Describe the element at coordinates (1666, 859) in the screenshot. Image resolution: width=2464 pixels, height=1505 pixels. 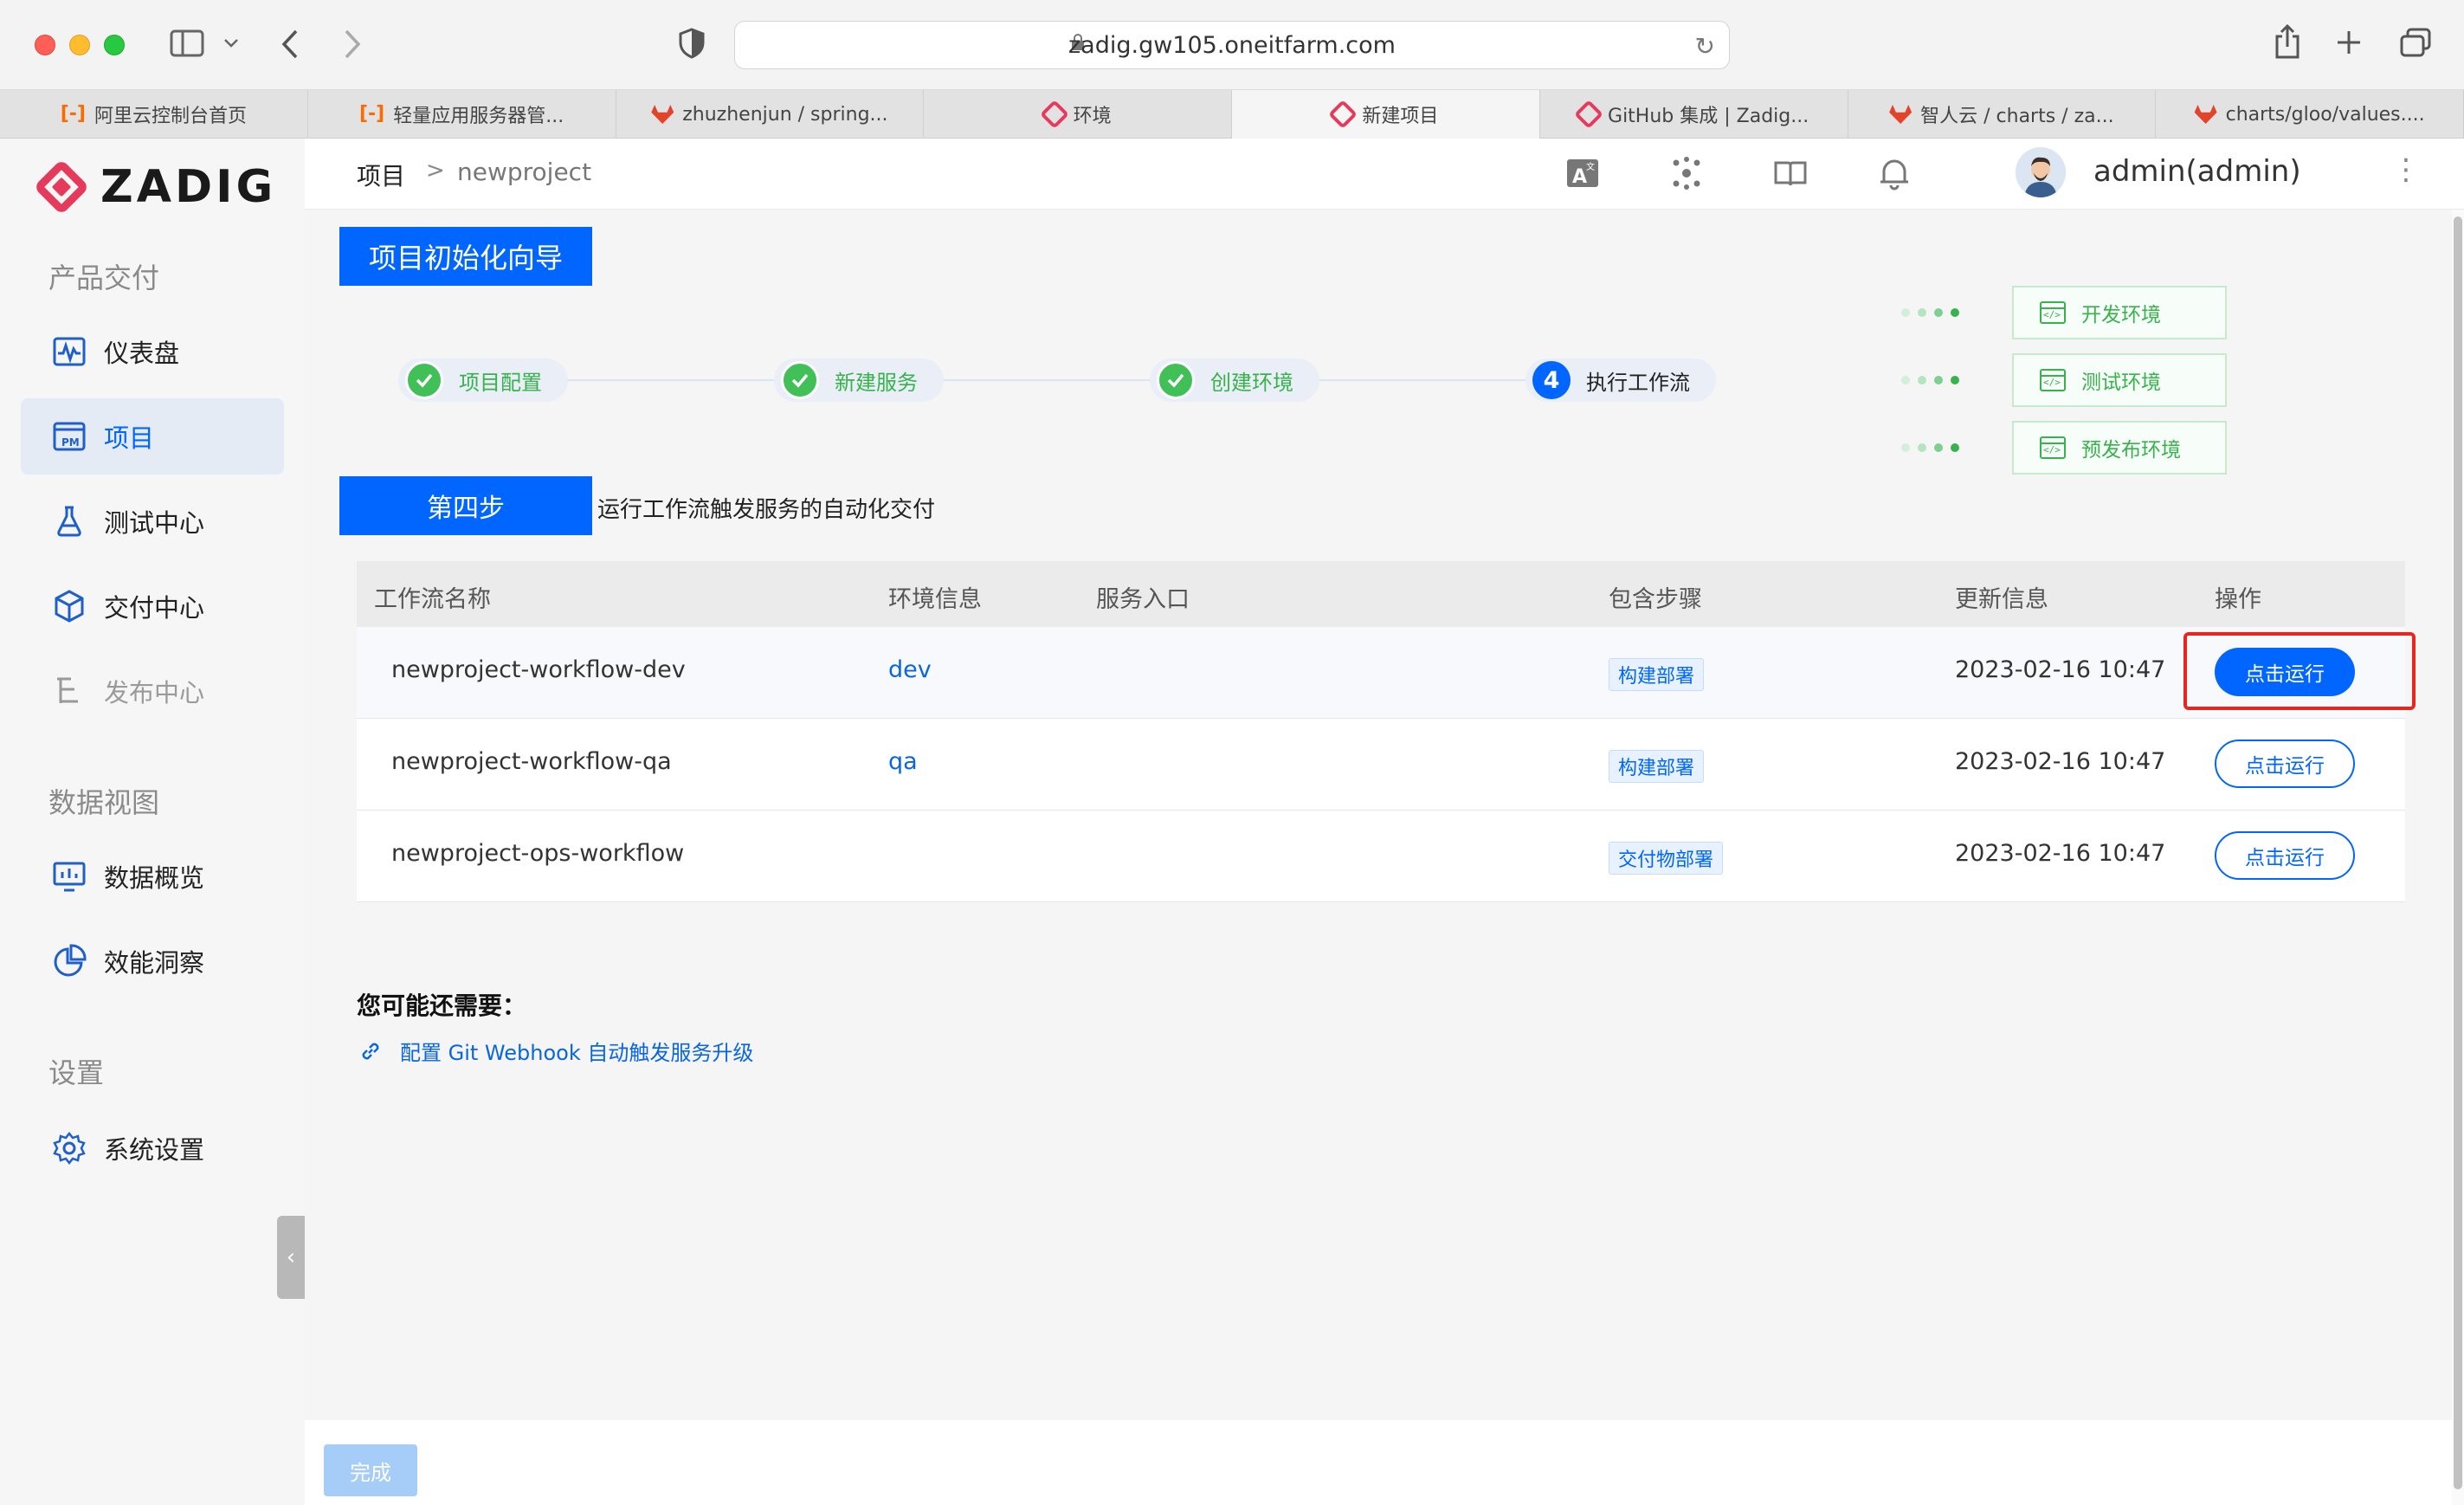
I see `steps-tag: 交付物部署` at that location.